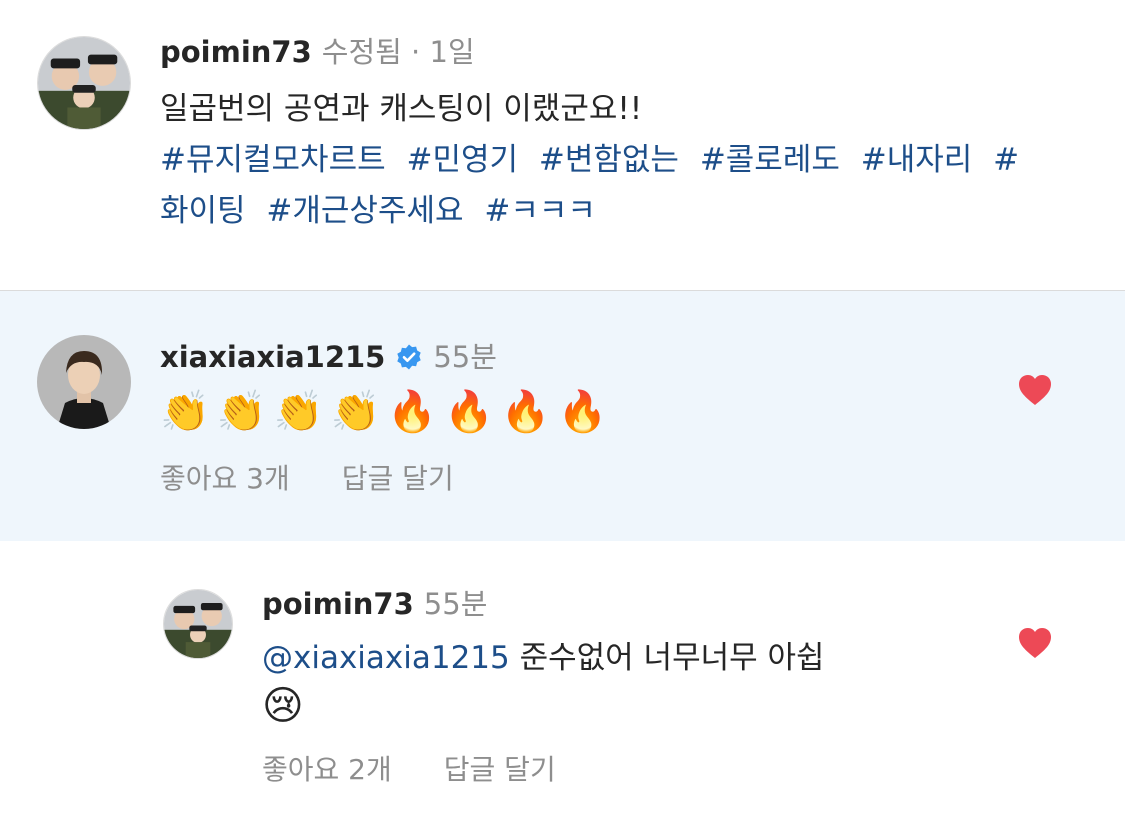 The image size is (1125, 840). I want to click on reply-poimin73-avatar, so click(198, 624).